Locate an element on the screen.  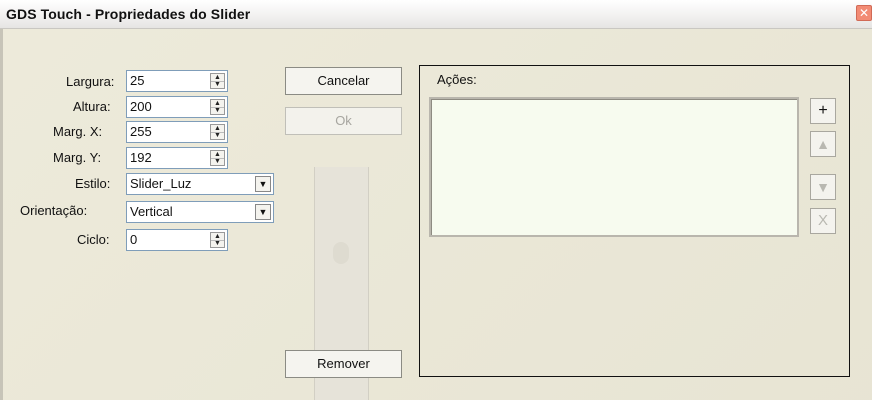
largura-input: 25 ▲ ▼ is located at coordinates (177, 81).